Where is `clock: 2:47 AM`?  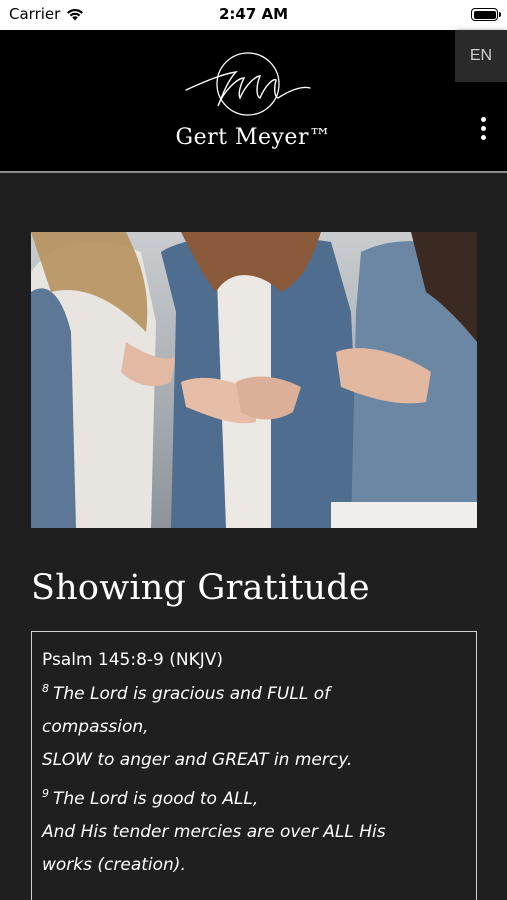
clock: 2:47 AM is located at coordinates (253, 14).